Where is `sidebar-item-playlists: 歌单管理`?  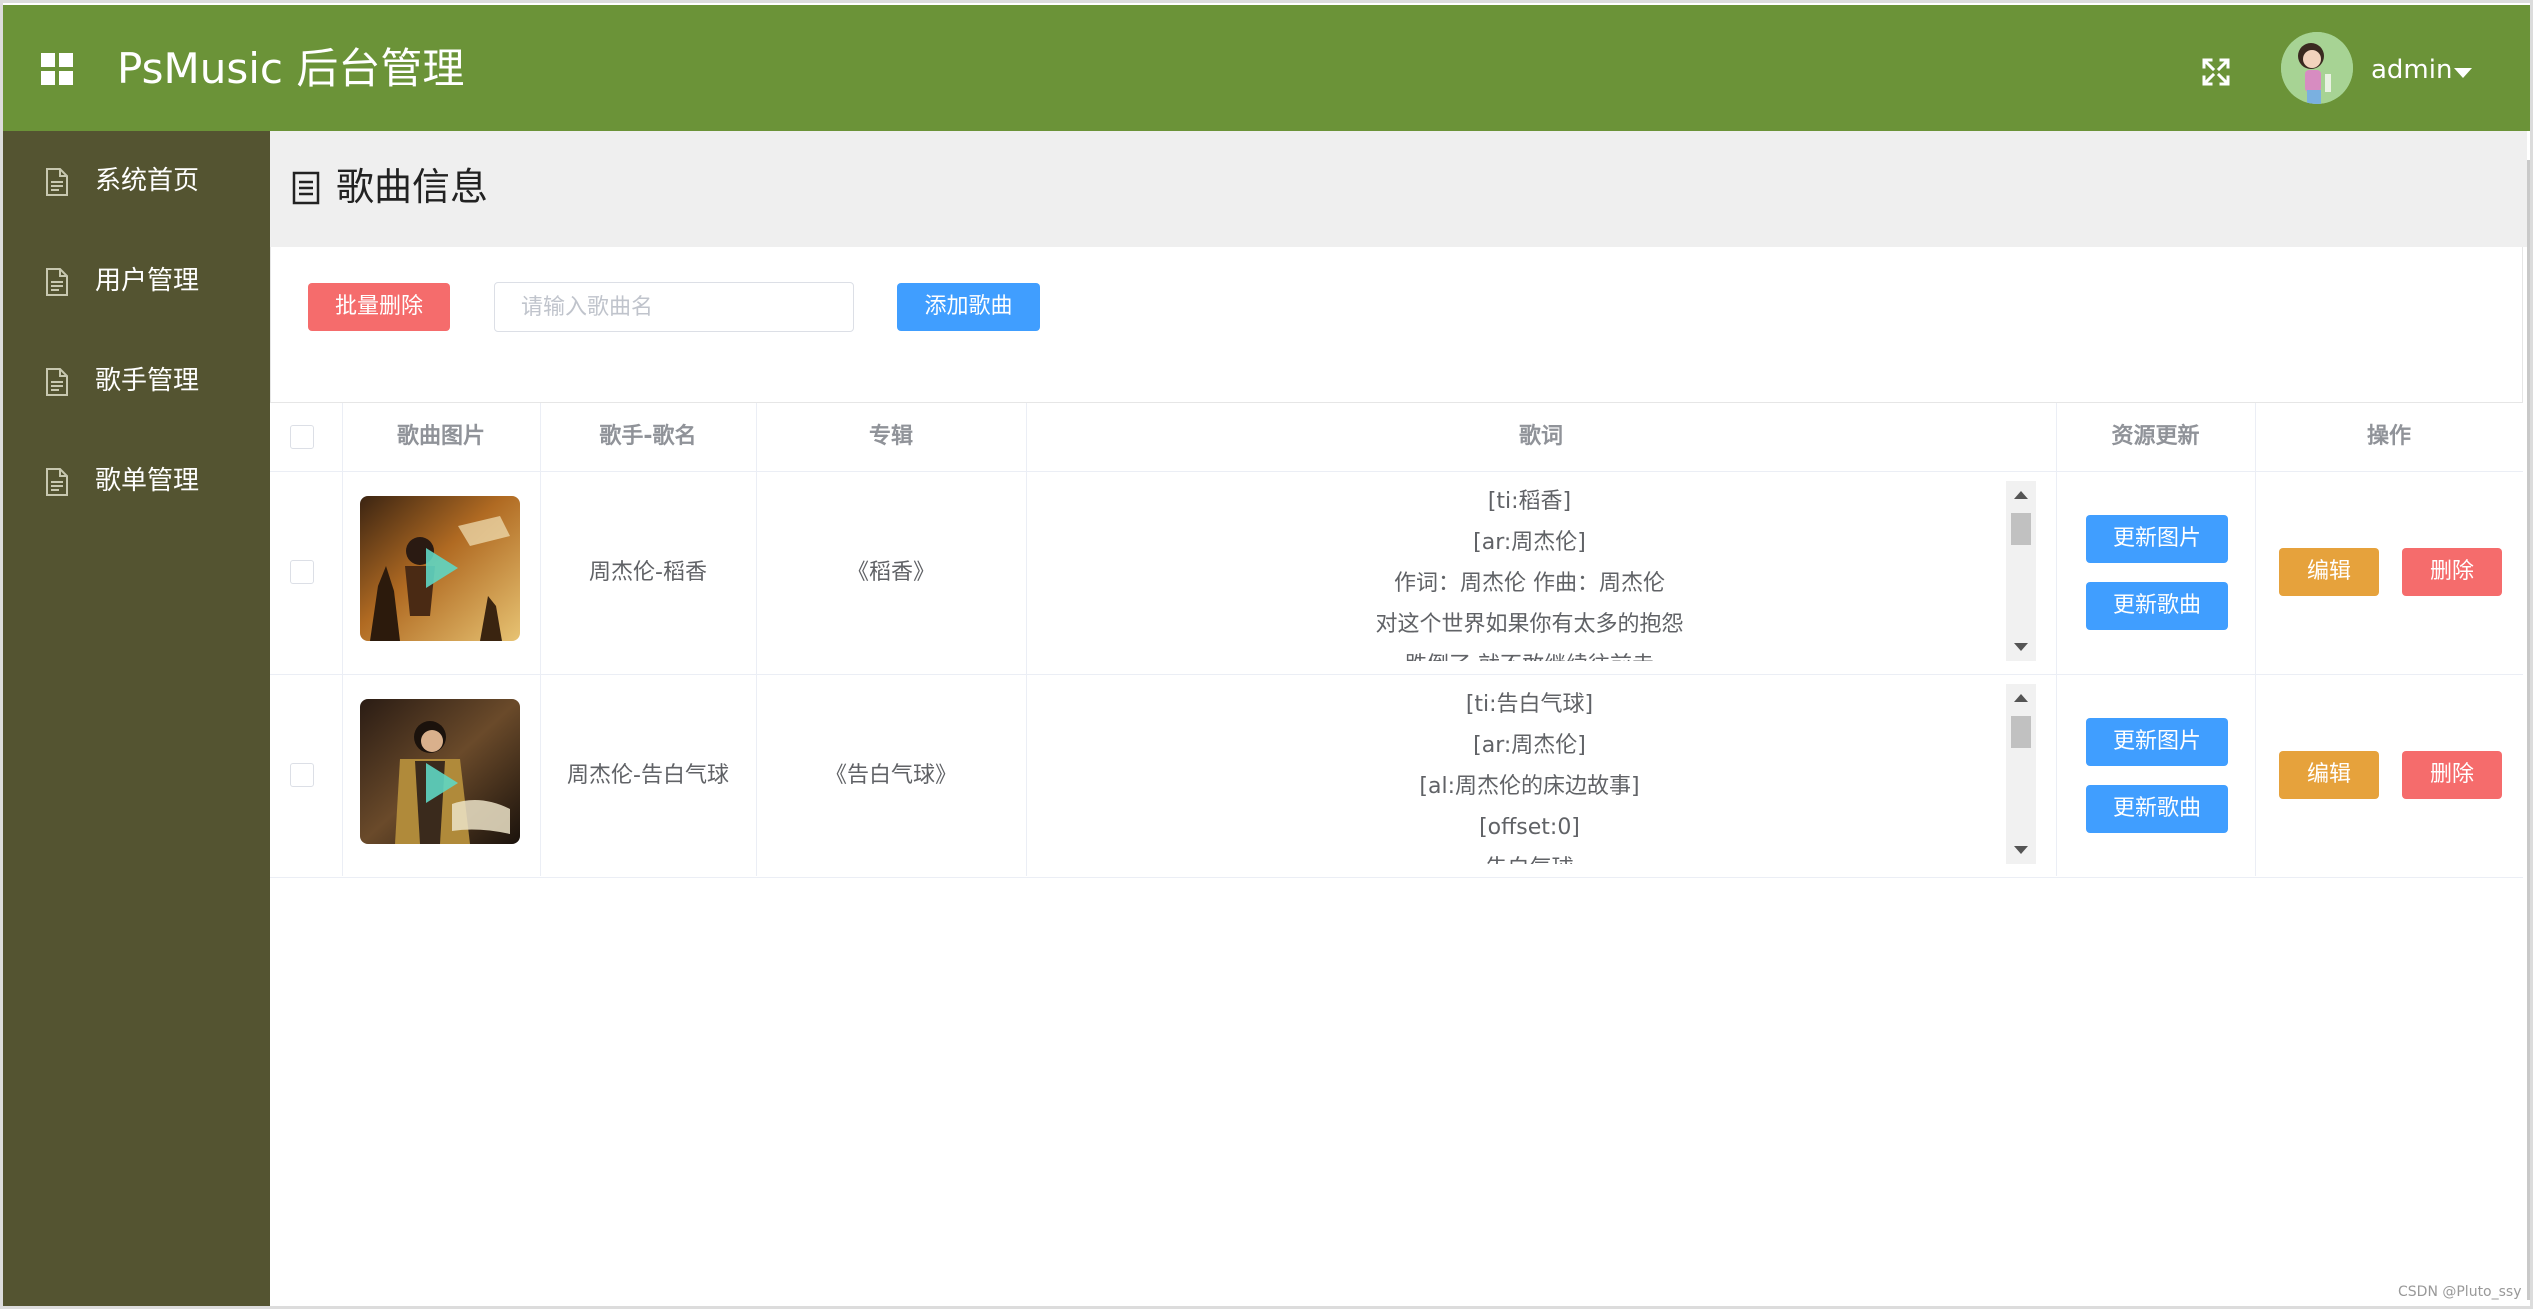
sidebar-item-playlists: 歌单管理 is located at coordinates (136, 481).